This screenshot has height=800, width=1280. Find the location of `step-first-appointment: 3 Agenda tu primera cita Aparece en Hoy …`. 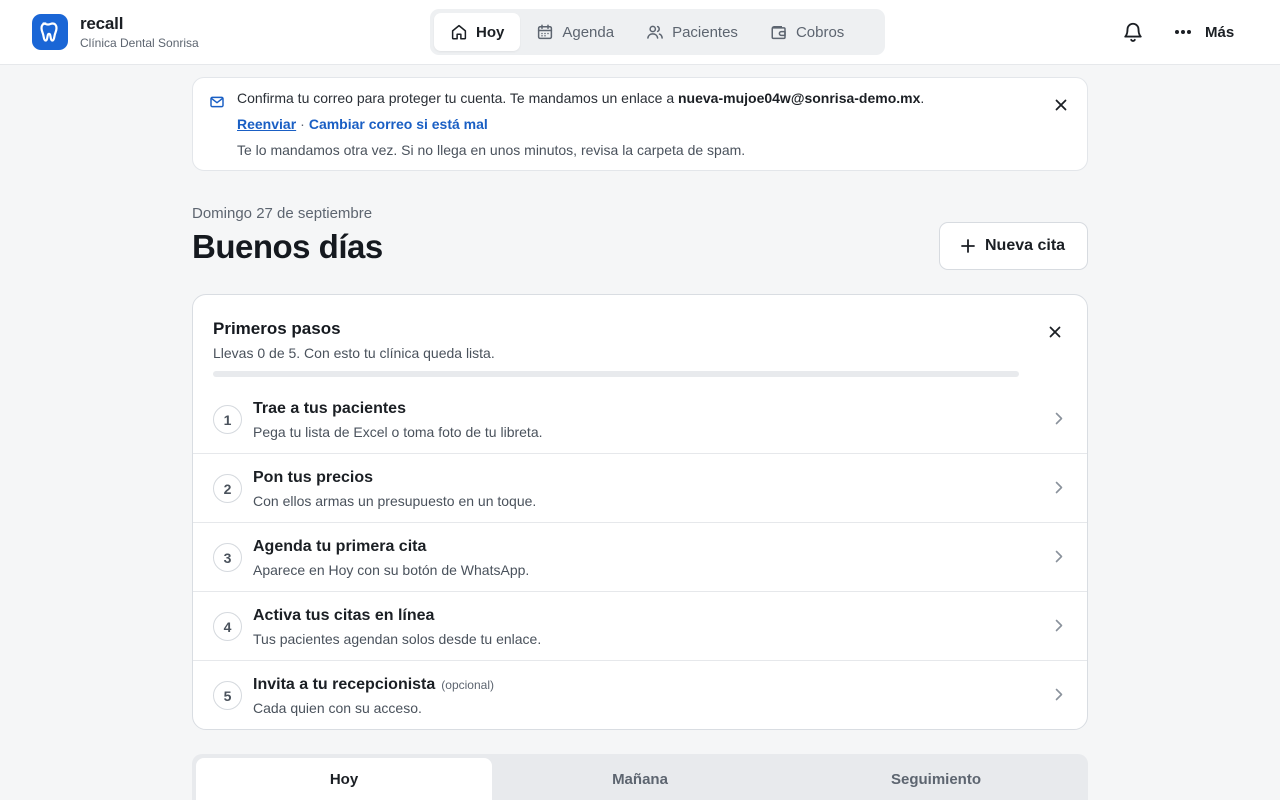

step-first-appointment: 3 Agenda tu primera cita Aparece en Hoy … is located at coordinates (640, 556).